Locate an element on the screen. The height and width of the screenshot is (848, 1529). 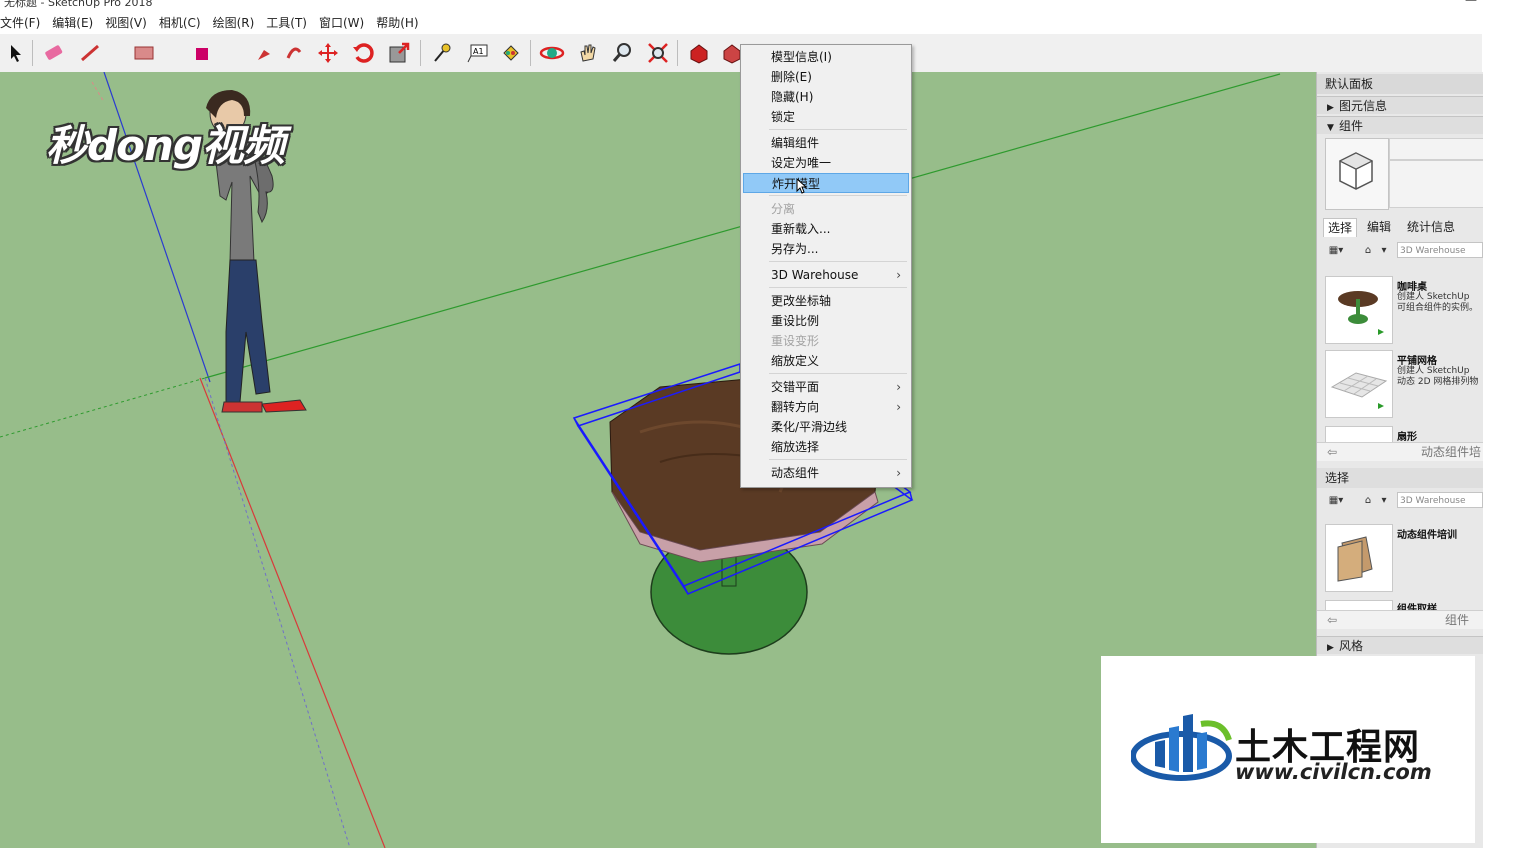
zoom-extents-icon is located at coordinates (658, 53).